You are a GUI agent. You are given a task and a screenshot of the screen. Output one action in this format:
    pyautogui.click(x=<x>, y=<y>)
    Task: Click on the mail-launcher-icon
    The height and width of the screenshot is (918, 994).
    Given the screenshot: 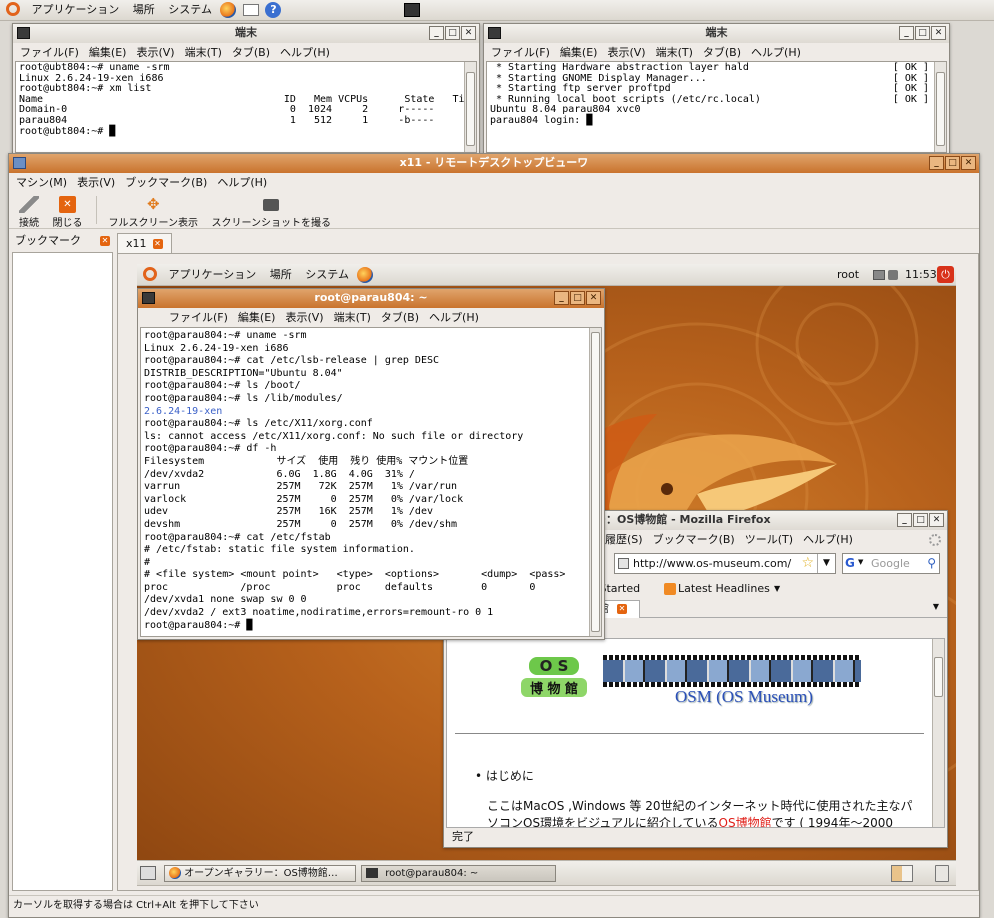 What is the action you would take?
    pyautogui.click(x=250, y=10)
    